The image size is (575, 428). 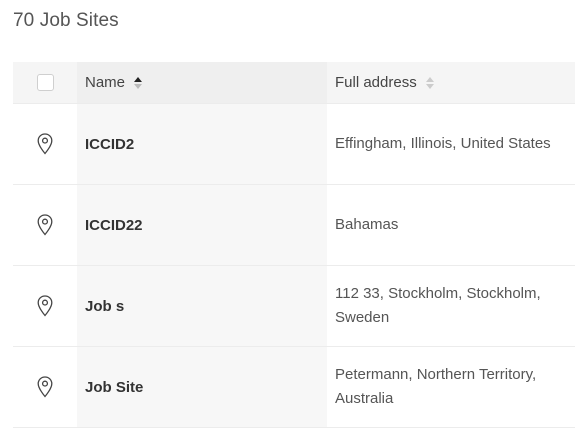 What do you see at coordinates (66, 20) in the screenshot?
I see `page-title: 70 Job Sites` at bounding box center [66, 20].